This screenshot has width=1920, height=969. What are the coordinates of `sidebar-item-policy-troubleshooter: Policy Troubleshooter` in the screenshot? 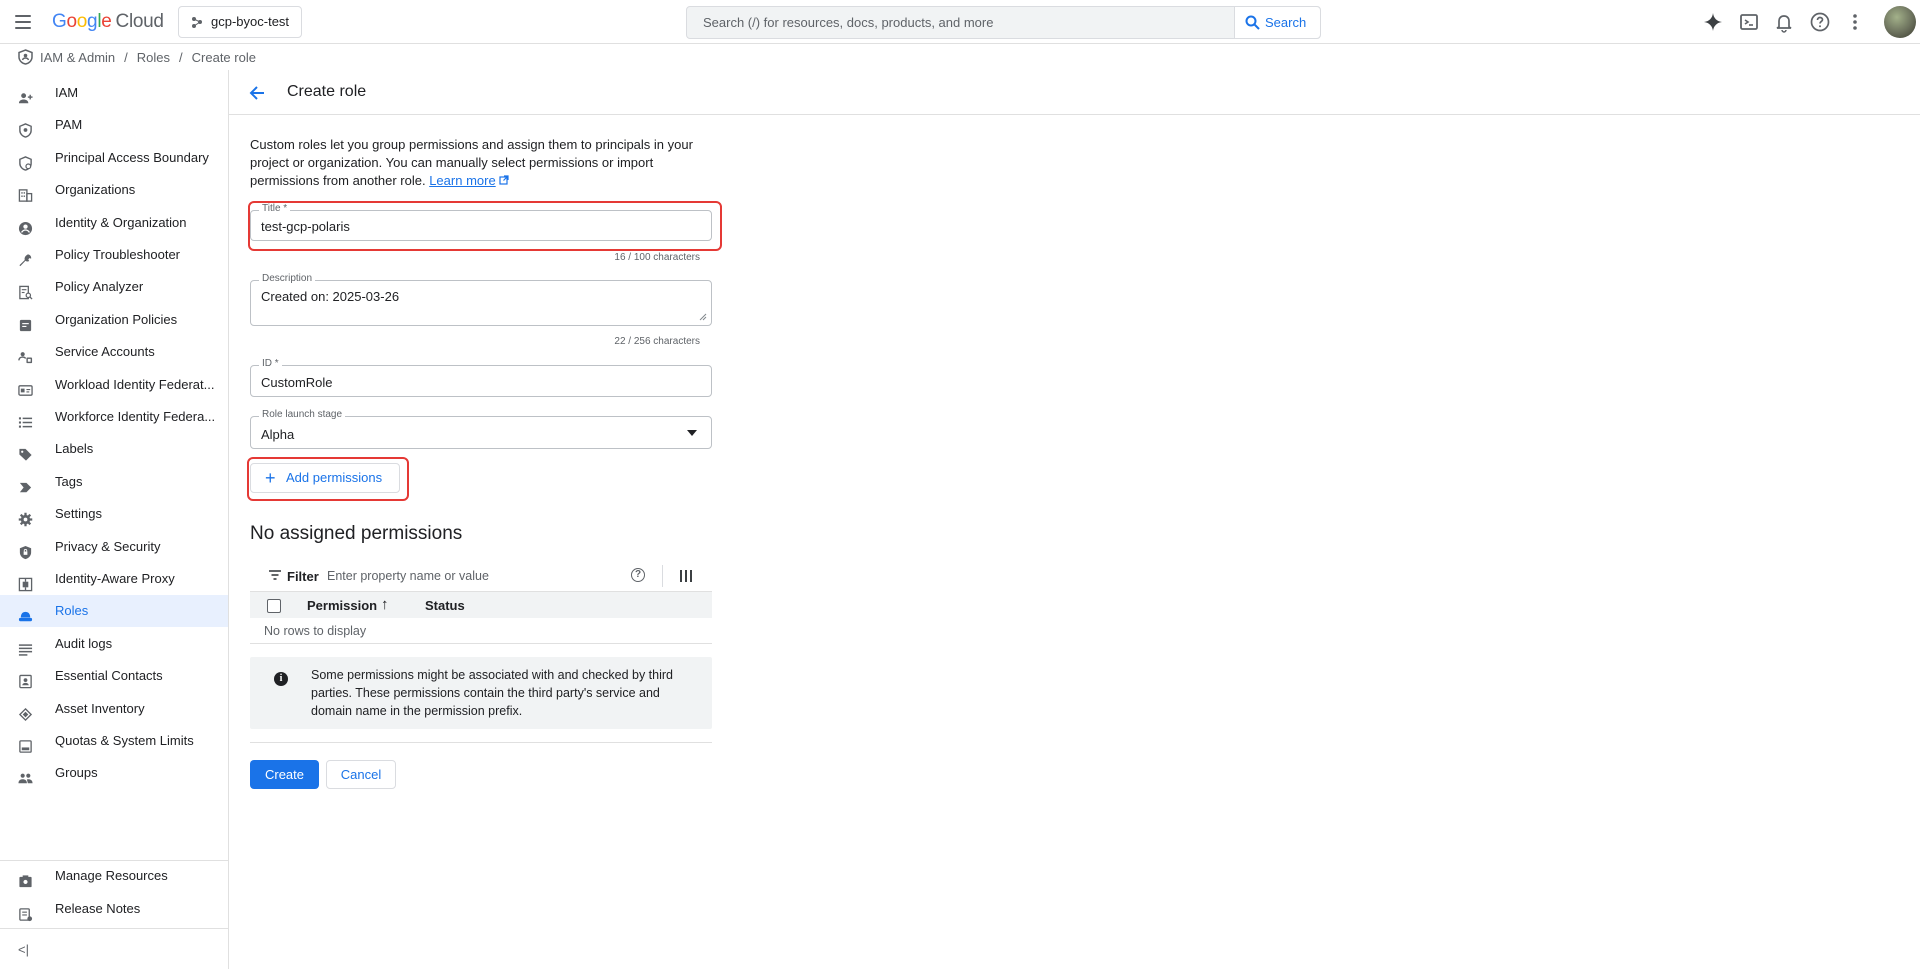 It's located at (114, 255).